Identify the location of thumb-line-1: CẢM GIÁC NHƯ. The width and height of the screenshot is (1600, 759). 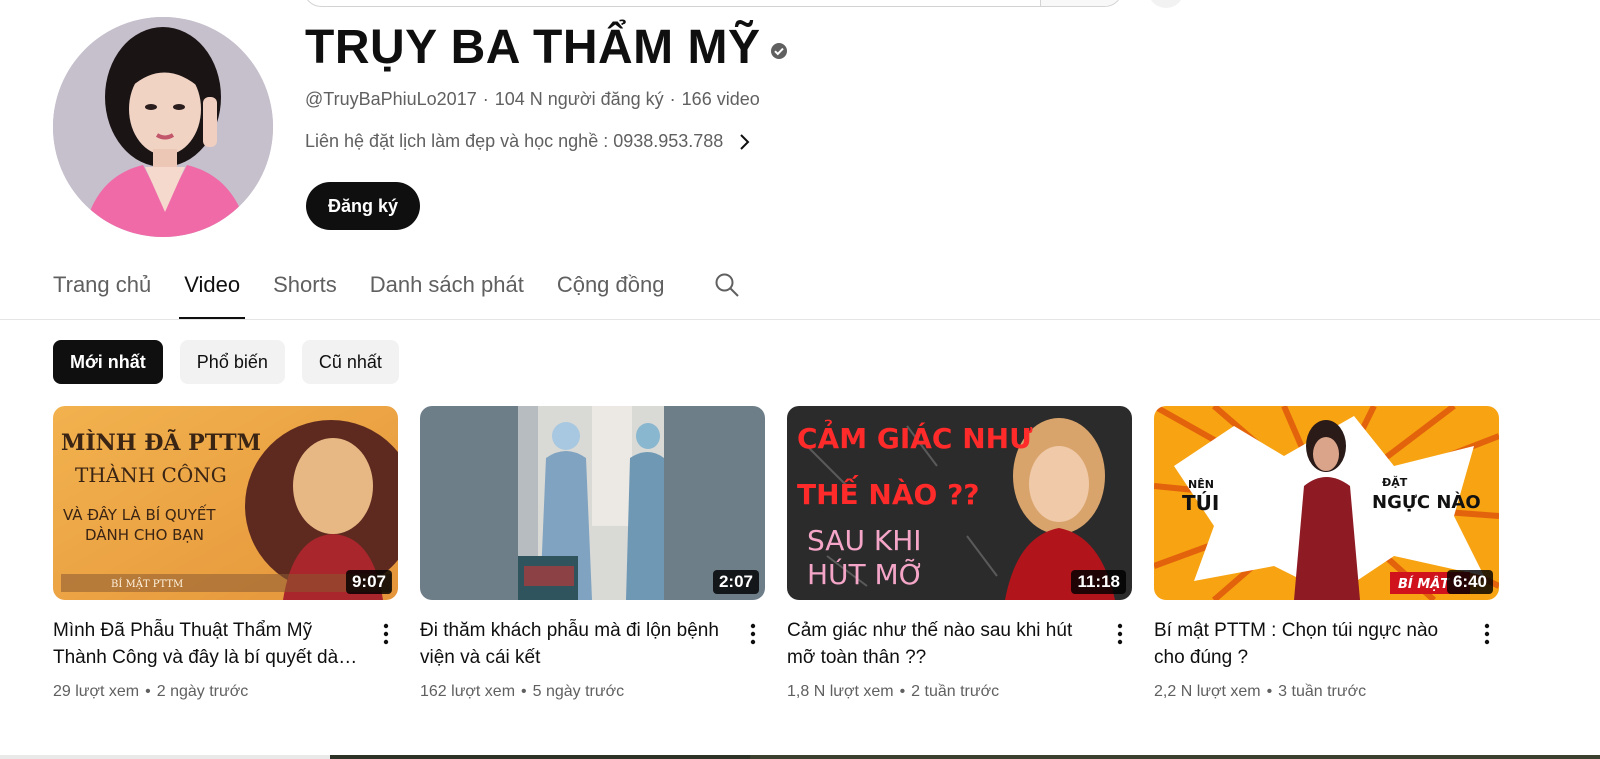
(915, 436).